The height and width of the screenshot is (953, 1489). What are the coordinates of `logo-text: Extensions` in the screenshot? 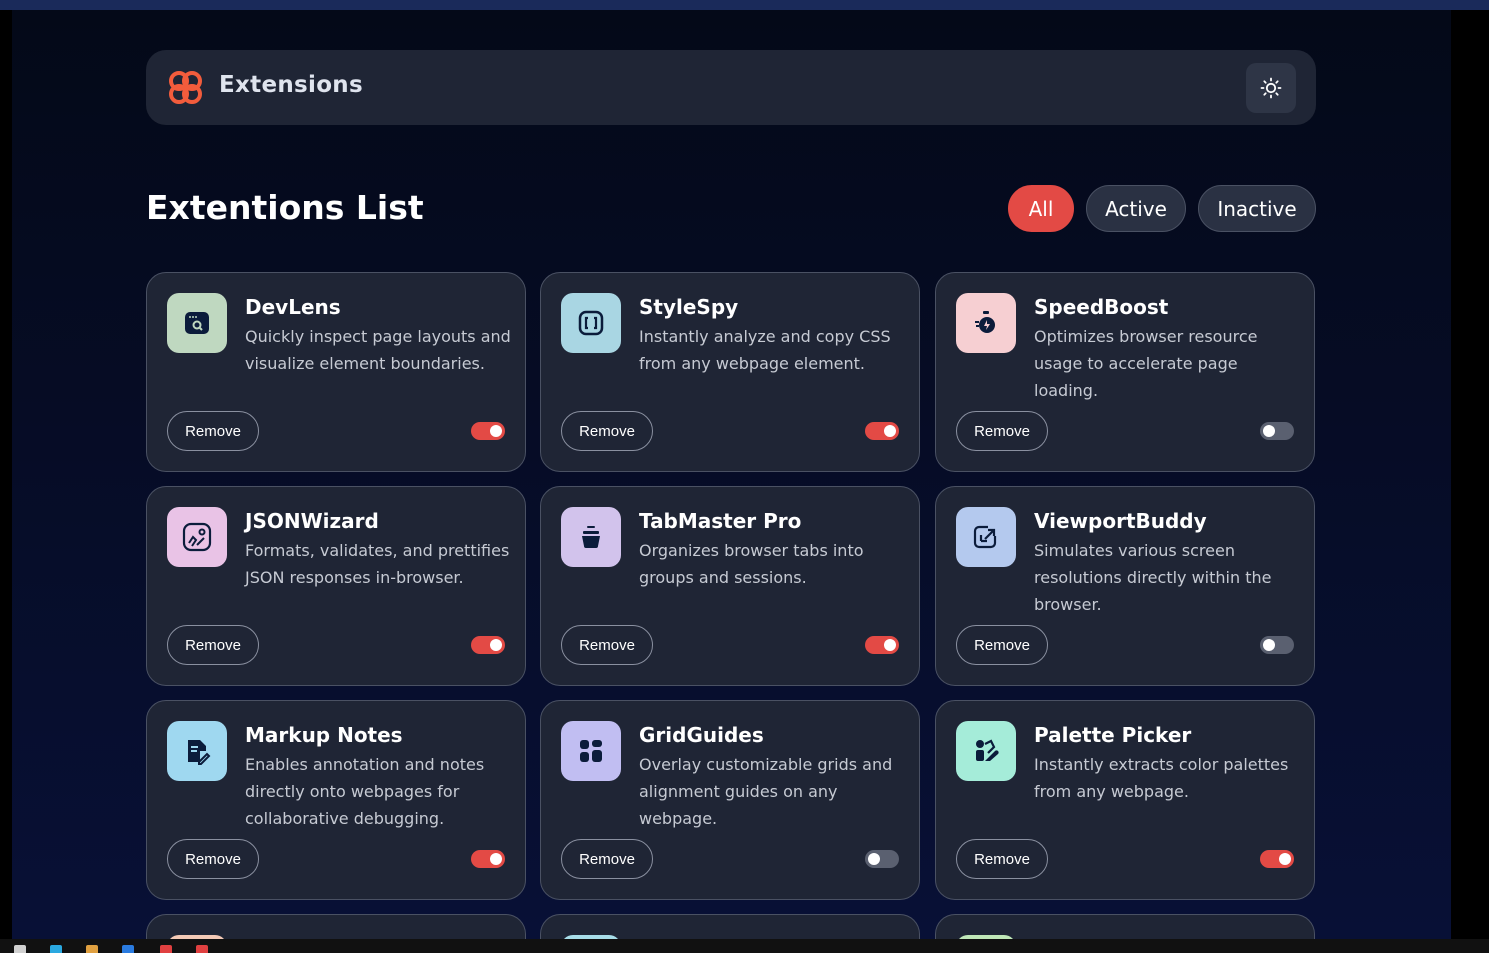 It's located at (291, 85).